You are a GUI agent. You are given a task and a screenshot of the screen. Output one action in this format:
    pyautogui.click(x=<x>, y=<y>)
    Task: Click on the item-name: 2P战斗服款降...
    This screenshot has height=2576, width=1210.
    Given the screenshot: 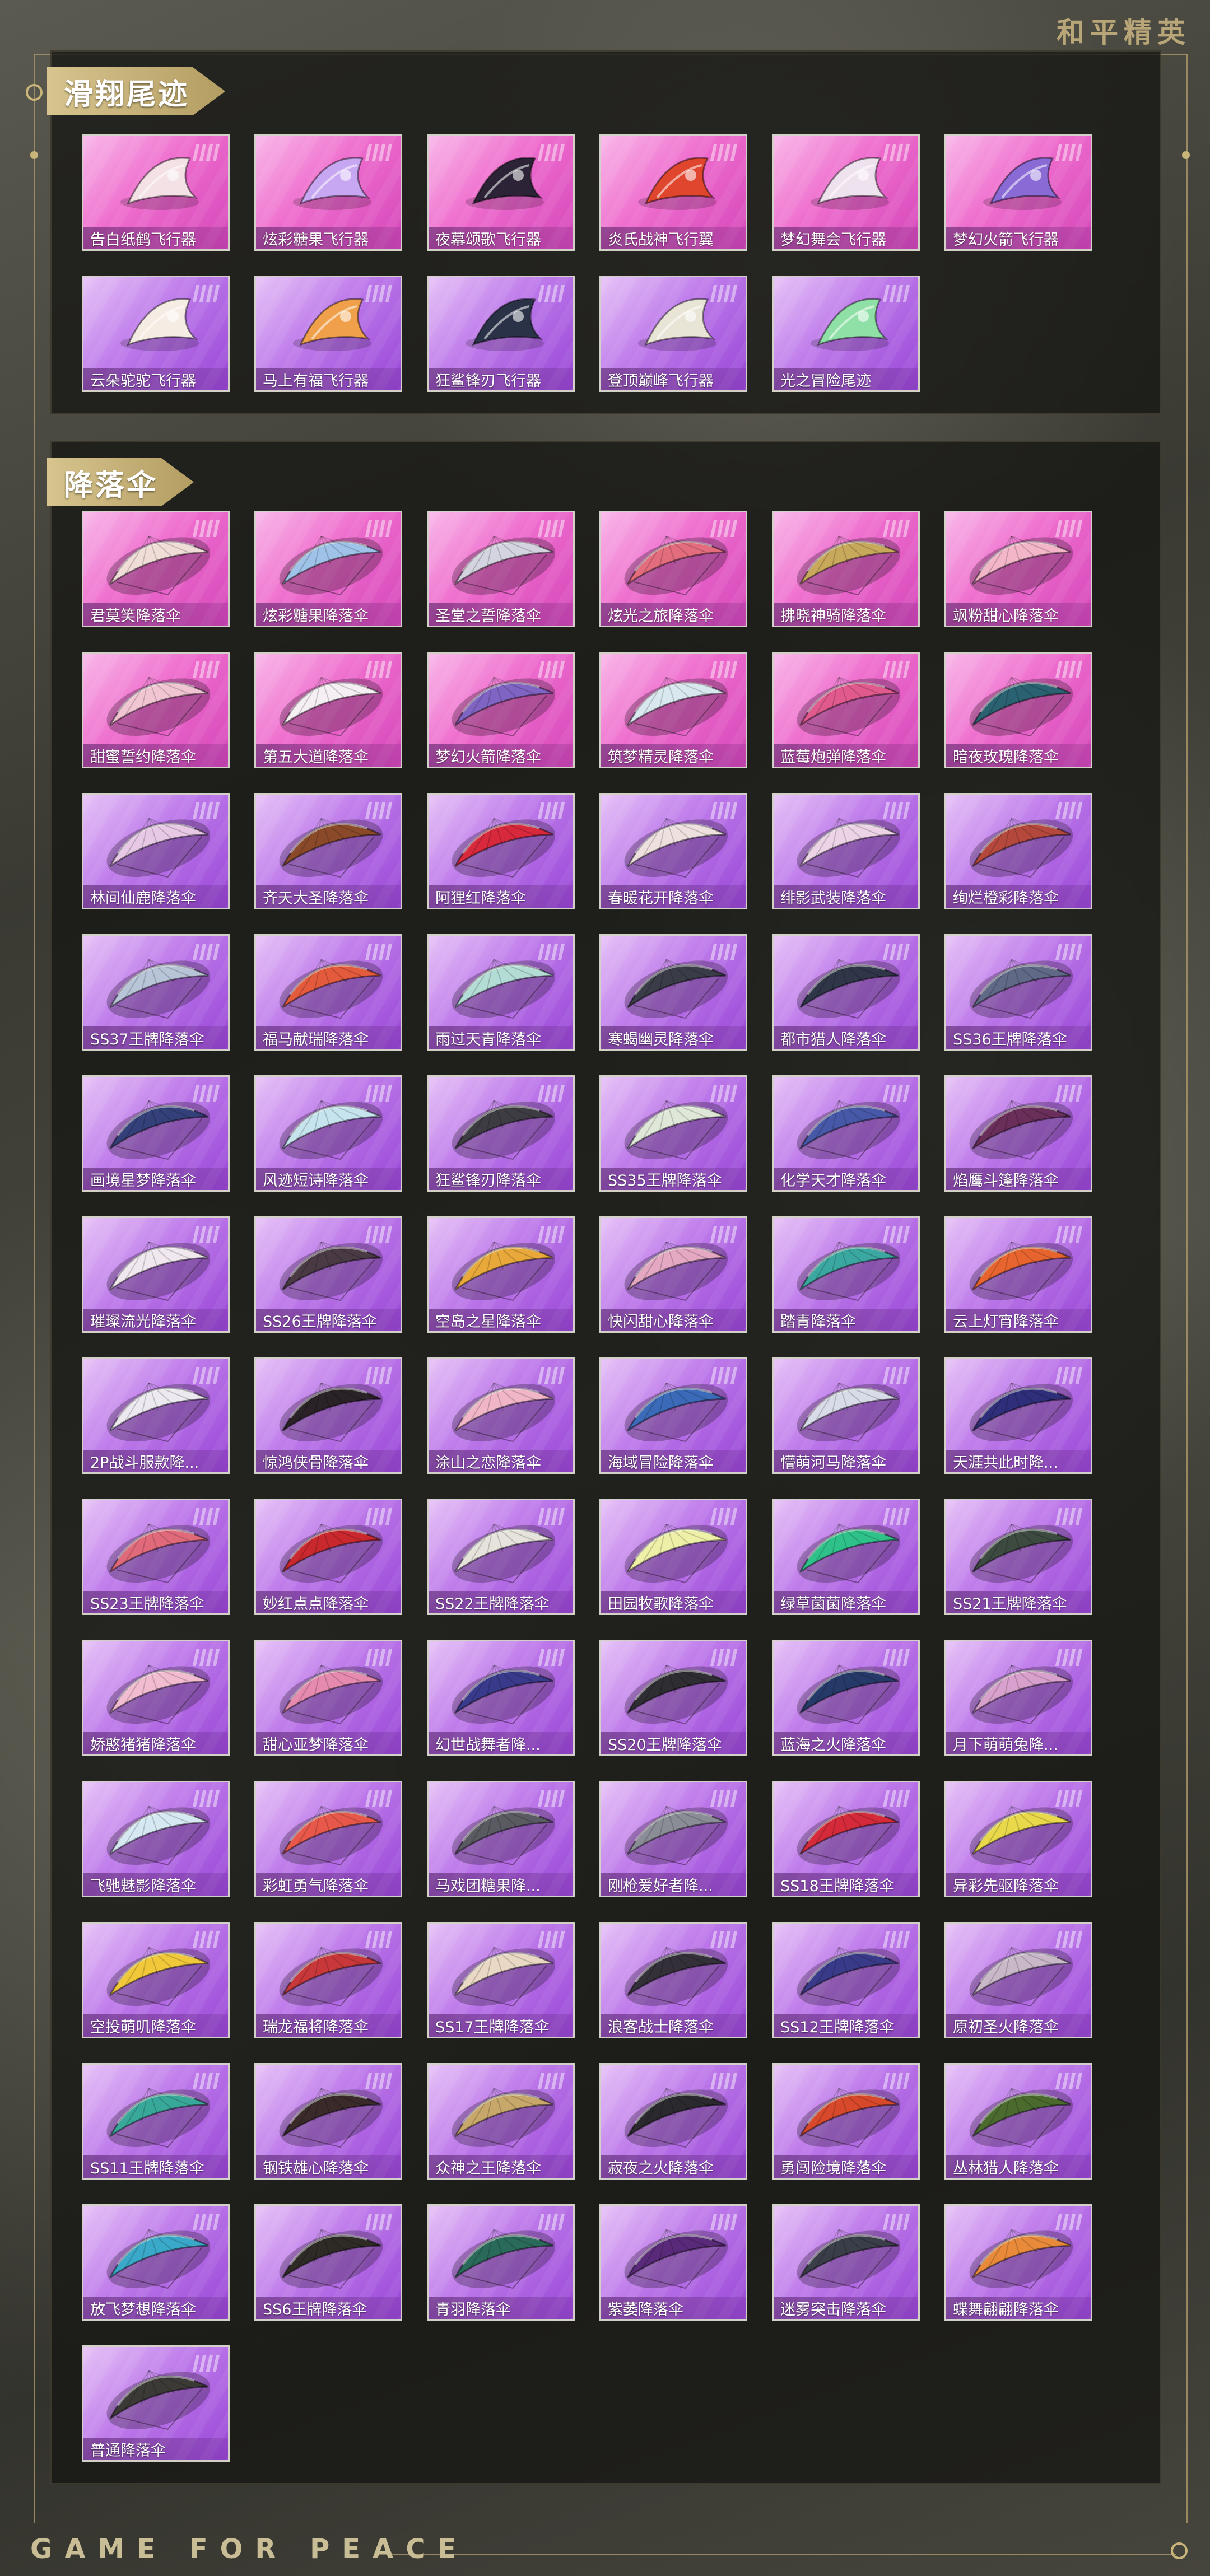 What is the action you would take?
    pyautogui.click(x=145, y=1463)
    